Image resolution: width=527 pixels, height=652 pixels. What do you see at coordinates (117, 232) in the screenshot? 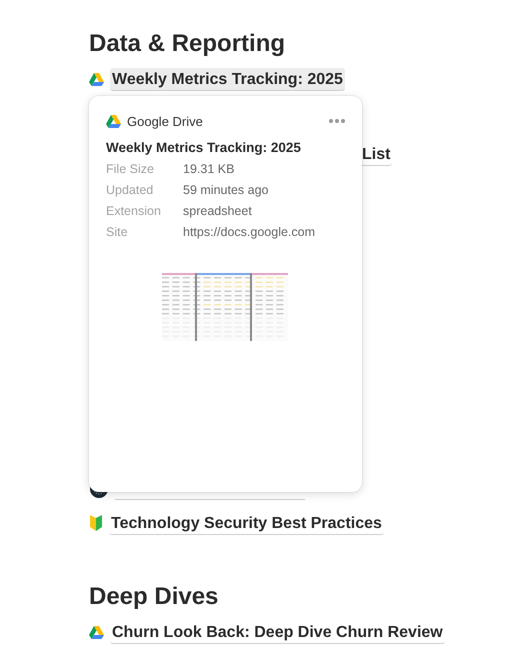
I see `field-label: Site` at bounding box center [117, 232].